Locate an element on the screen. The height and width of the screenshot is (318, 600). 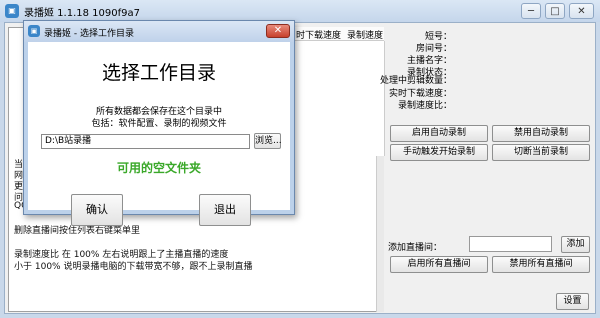
info-label-processing: 处理中剪辑数量： is located at coordinates (415, 81).